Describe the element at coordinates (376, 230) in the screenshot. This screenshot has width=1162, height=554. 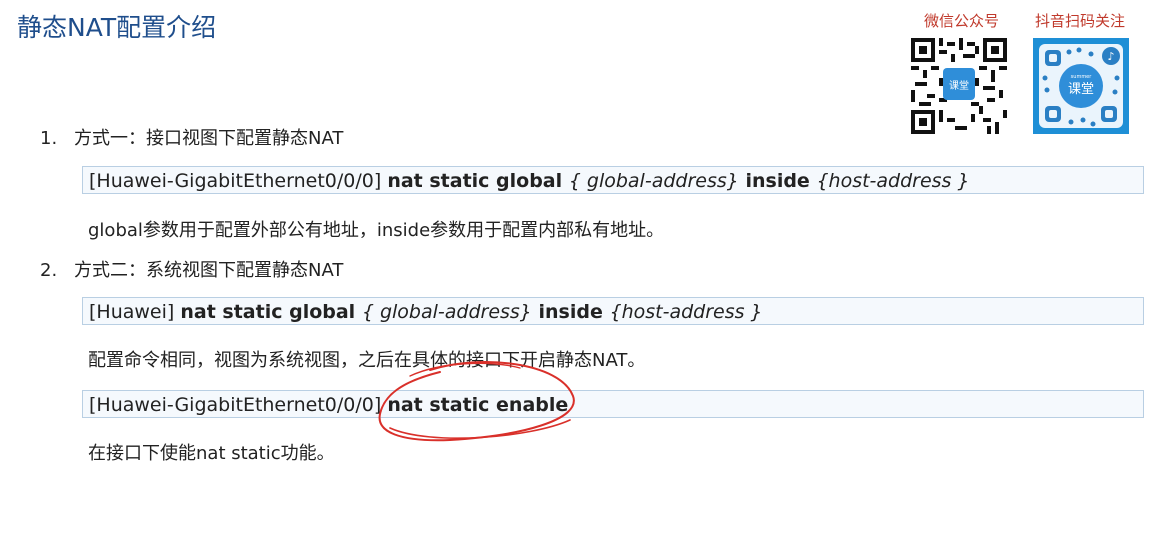
I see `description-1: global参数用于配置外部公有地址，inside参数用于配置内部私有地址。` at that location.